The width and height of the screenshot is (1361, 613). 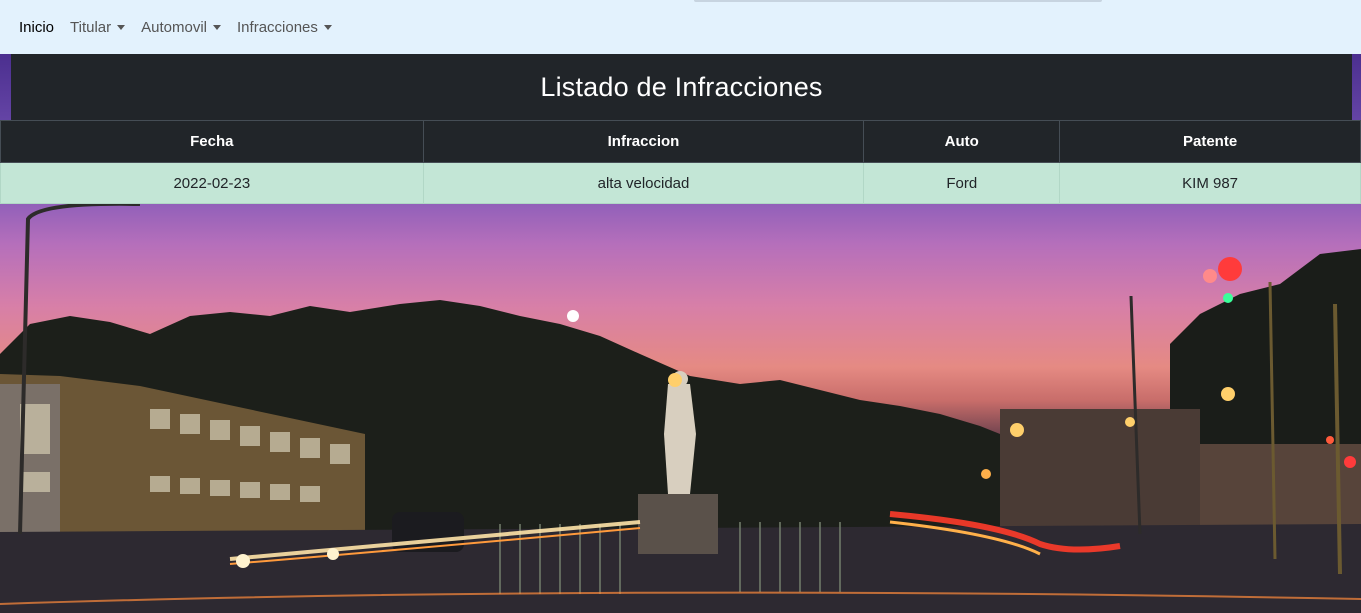 I want to click on cell-auto: Ford, so click(x=962, y=183).